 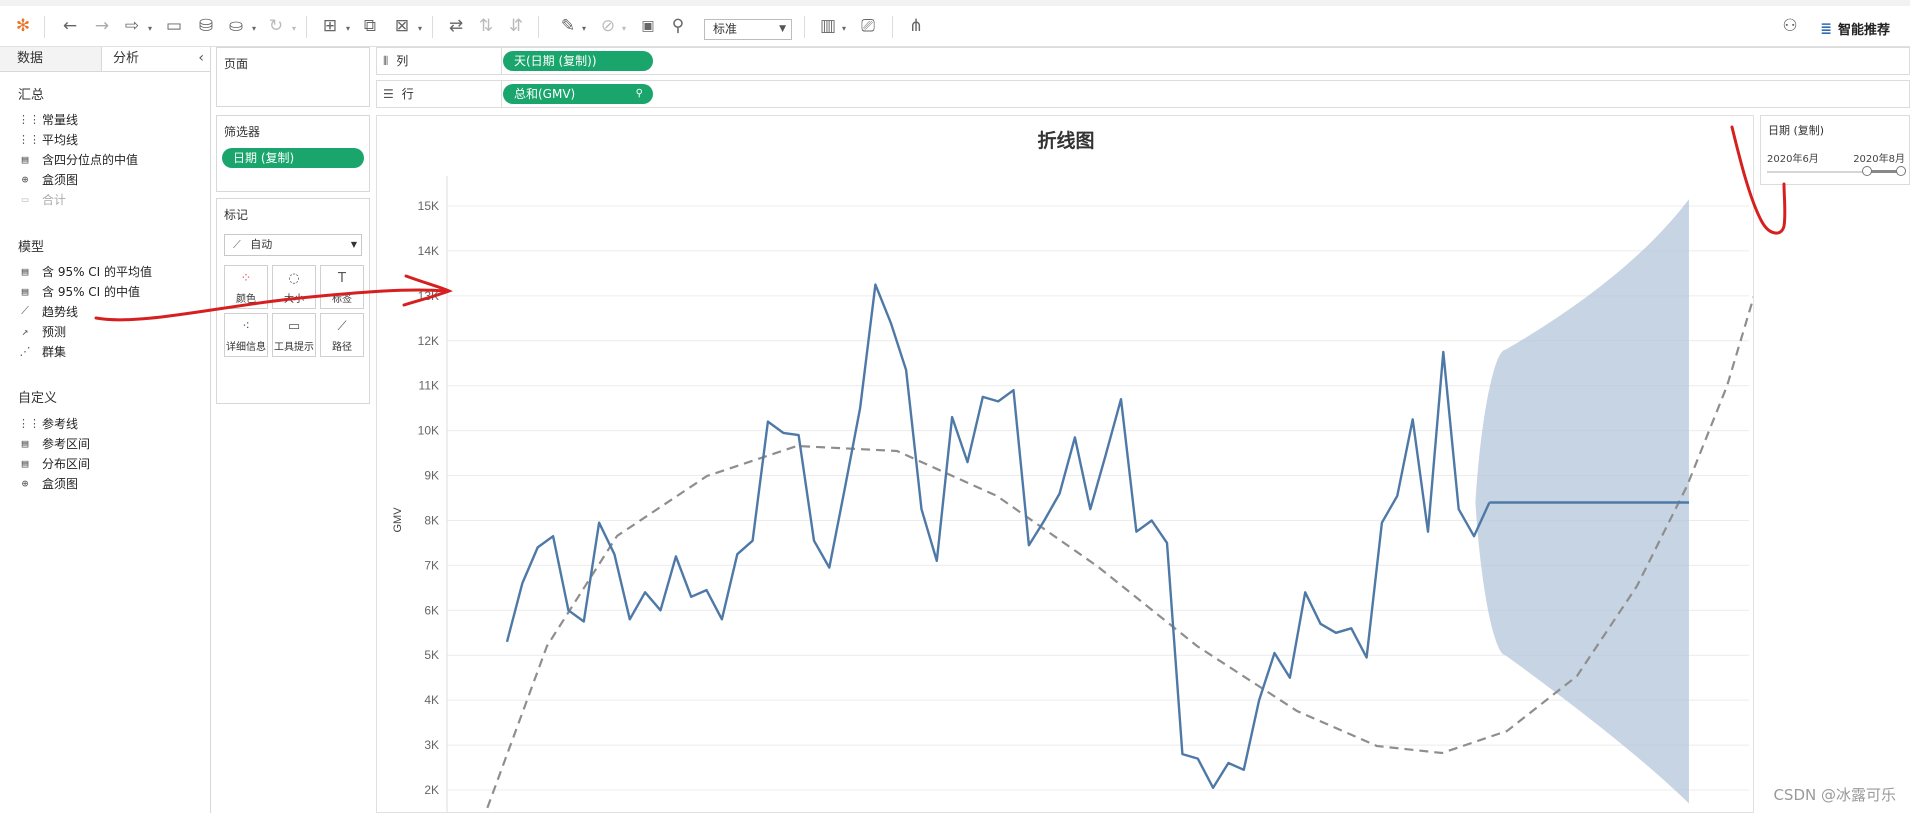 What do you see at coordinates (1143, 94) in the screenshot?
I see `rows-shelf: ☰ 行 总和(GMV) ⚲` at bounding box center [1143, 94].